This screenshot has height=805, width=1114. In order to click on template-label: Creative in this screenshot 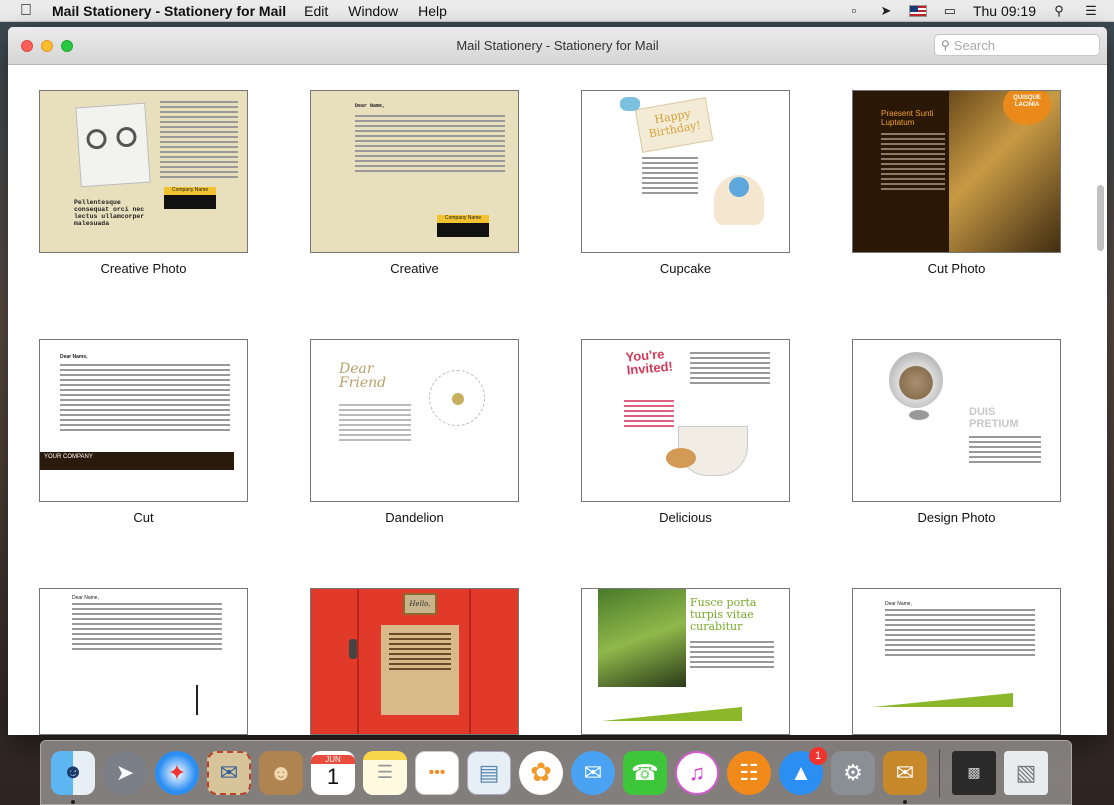, I will do `click(414, 268)`.